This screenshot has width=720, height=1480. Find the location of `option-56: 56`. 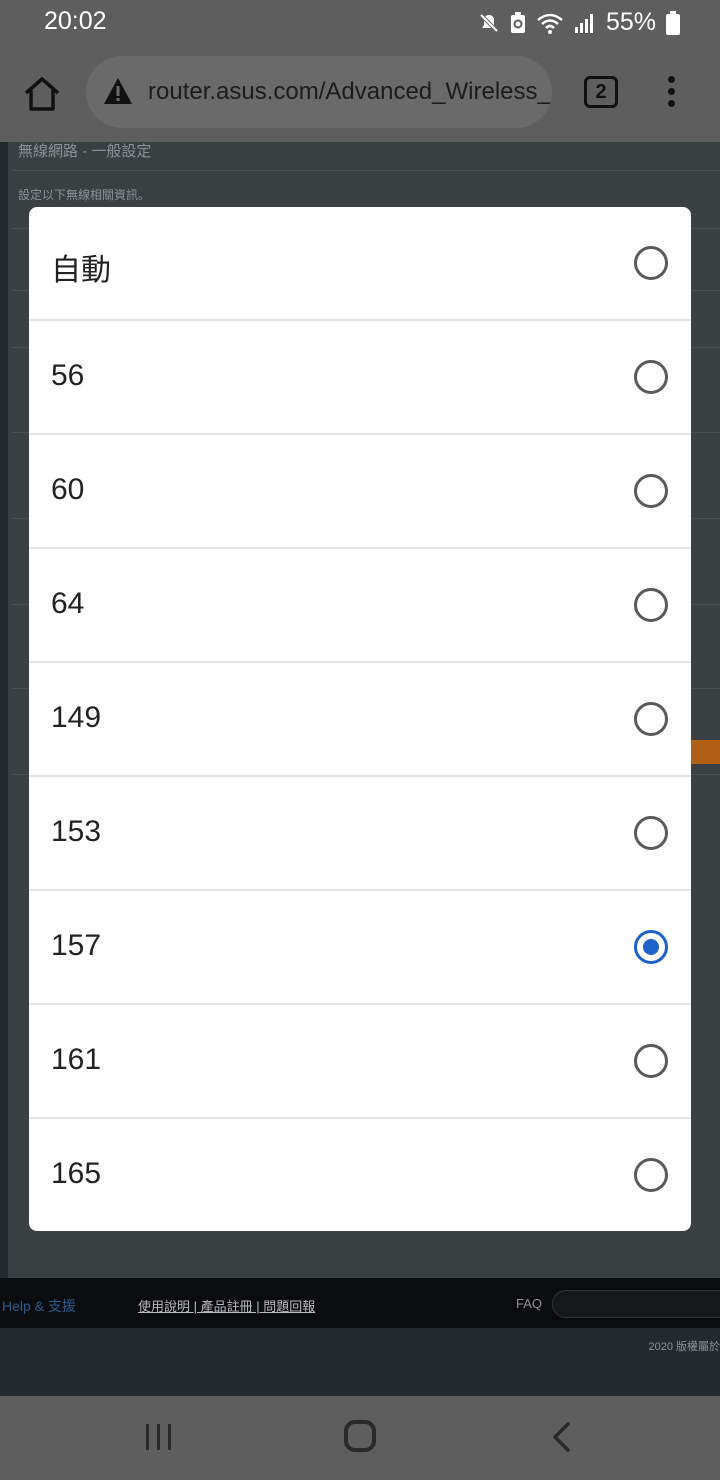

option-56: 56 is located at coordinates (360, 378).